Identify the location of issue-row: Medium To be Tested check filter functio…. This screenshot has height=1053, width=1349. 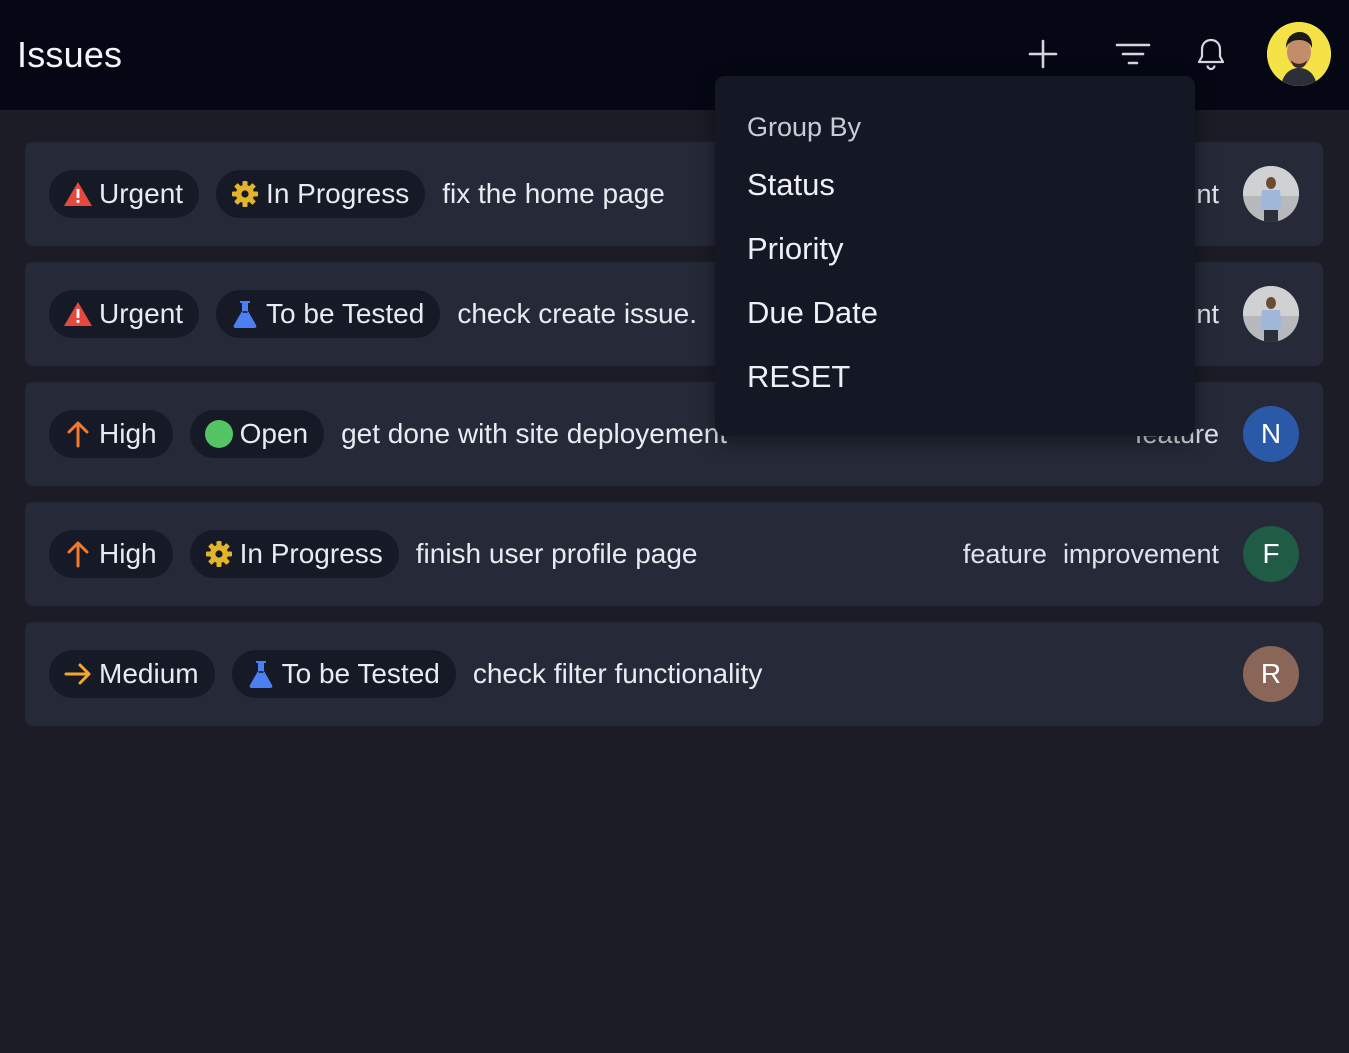
(674, 674).